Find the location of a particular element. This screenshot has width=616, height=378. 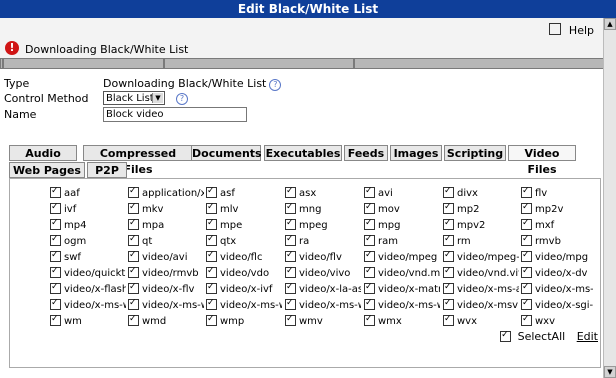

file-type-item: video/rmvb is located at coordinates (166, 274).